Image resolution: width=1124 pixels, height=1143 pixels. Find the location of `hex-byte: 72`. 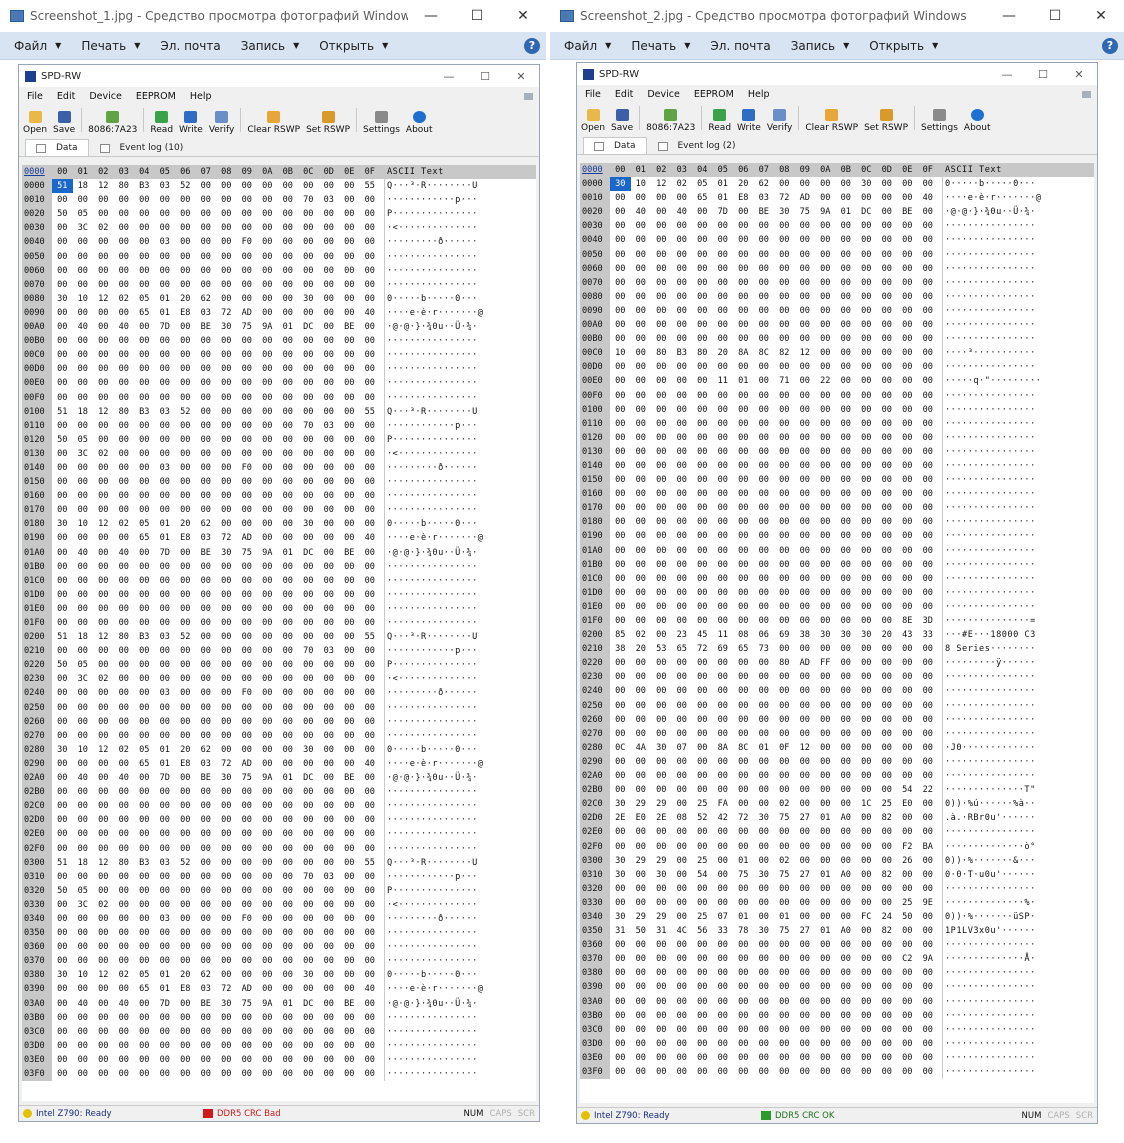

hex-byte: 72 is located at coordinates (226, 538).